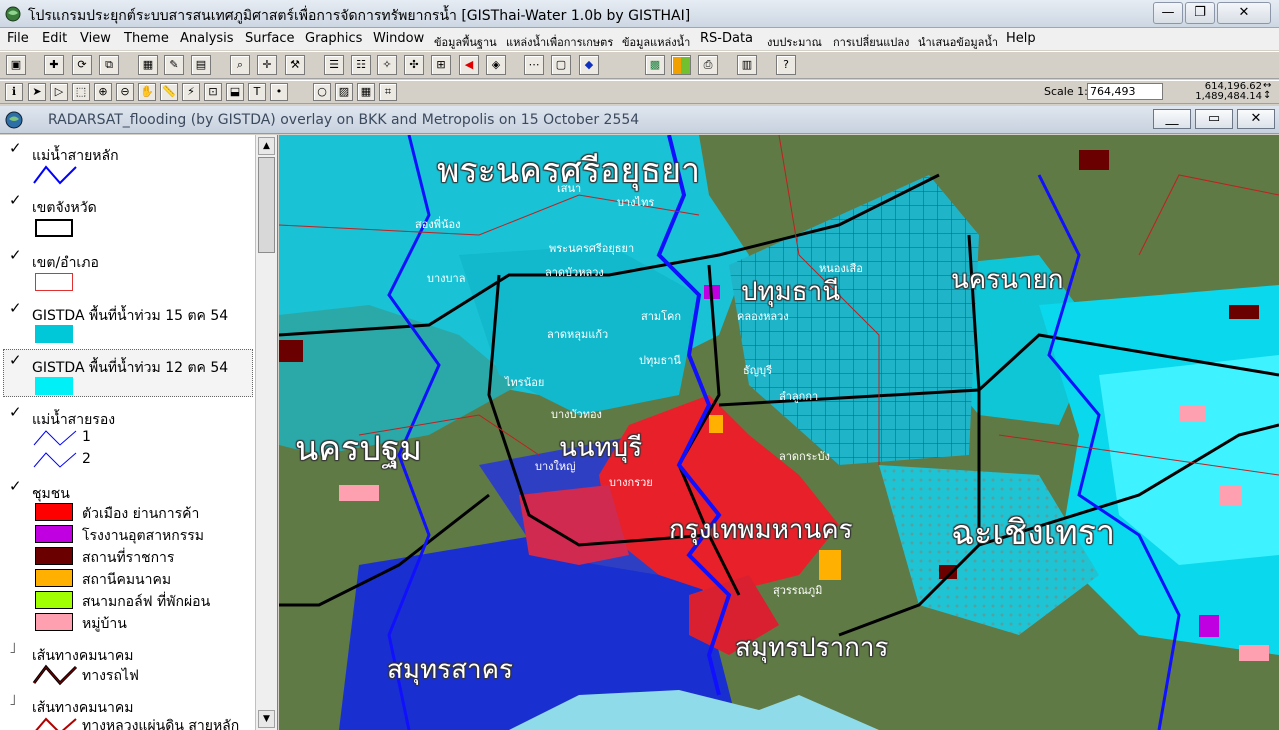  What do you see at coordinates (334, 65) in the screenshot?
I see `query-icon: ☰` at bounding box center [334, 65].